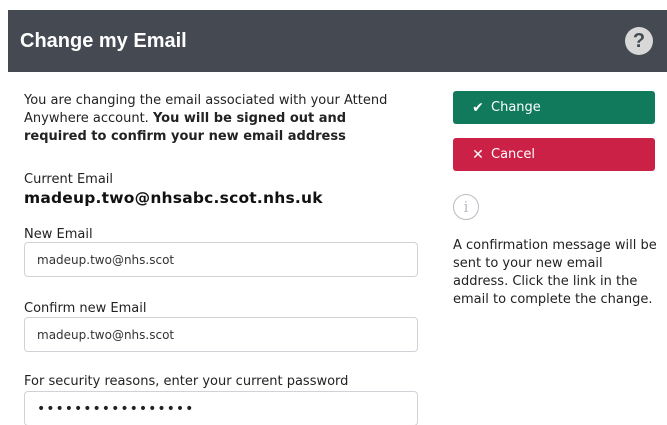 Image resolution: width=667 pixels, height=425 pixels. Describe the element at coordinates (221, 259) in the screenshot. I see `new-email-field` at that location.